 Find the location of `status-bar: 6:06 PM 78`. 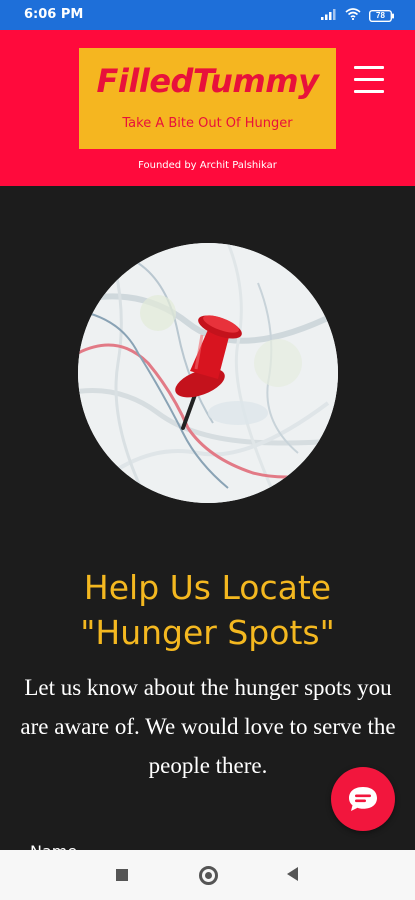

status-bar: 6:06 PM 78 is located at coordinates (207, 15).